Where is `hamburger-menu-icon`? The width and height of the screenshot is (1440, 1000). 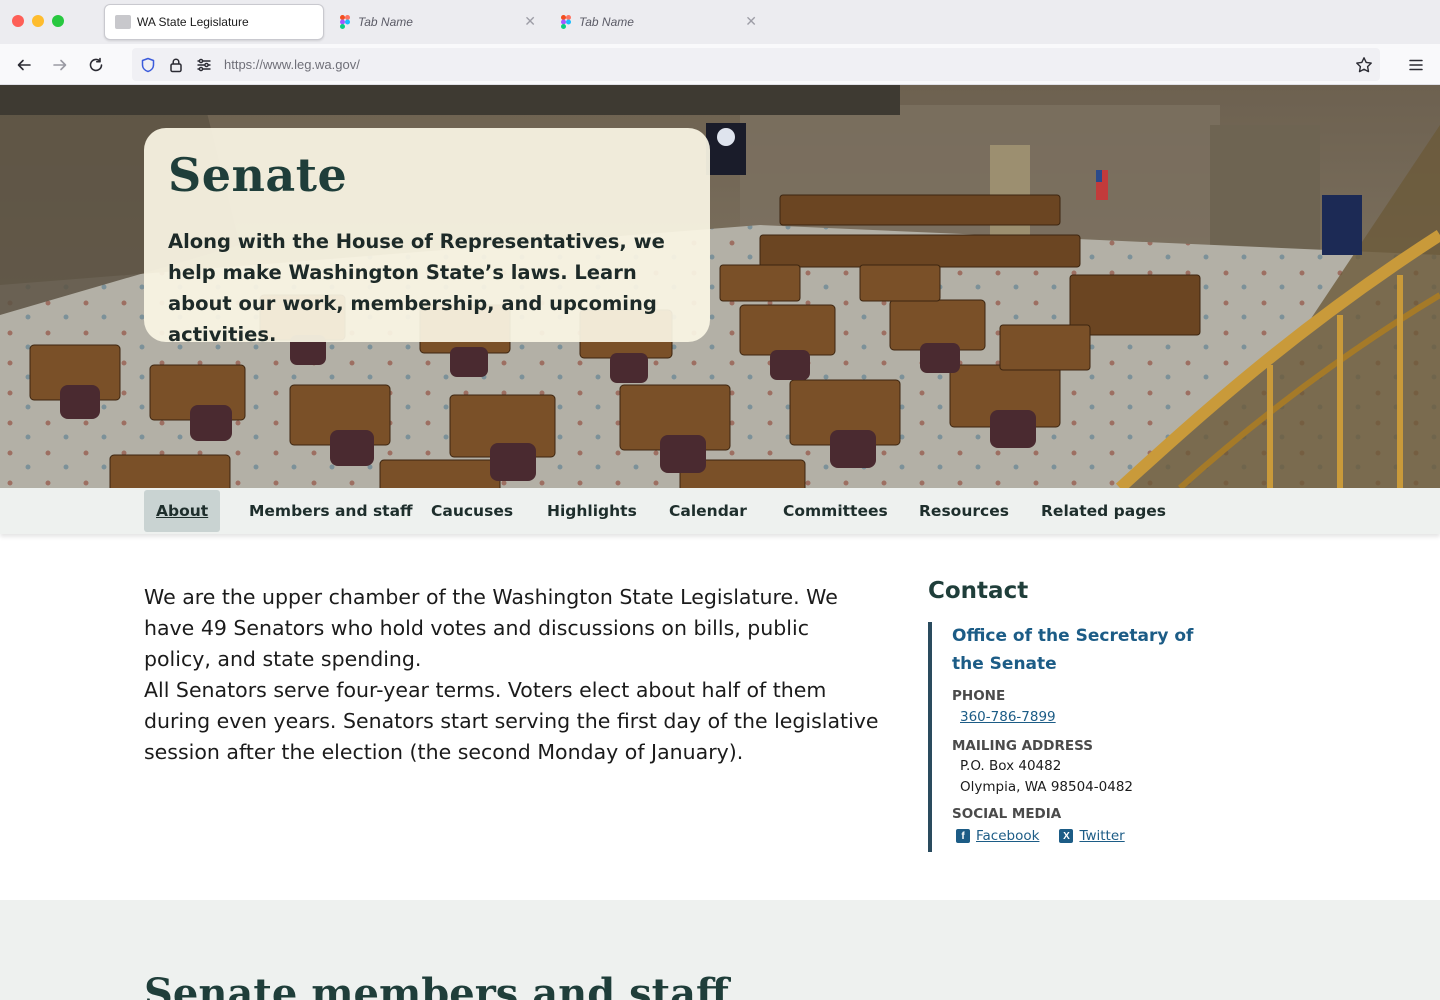
hamburger-menu-icon is located at coordinates (1416, 65).